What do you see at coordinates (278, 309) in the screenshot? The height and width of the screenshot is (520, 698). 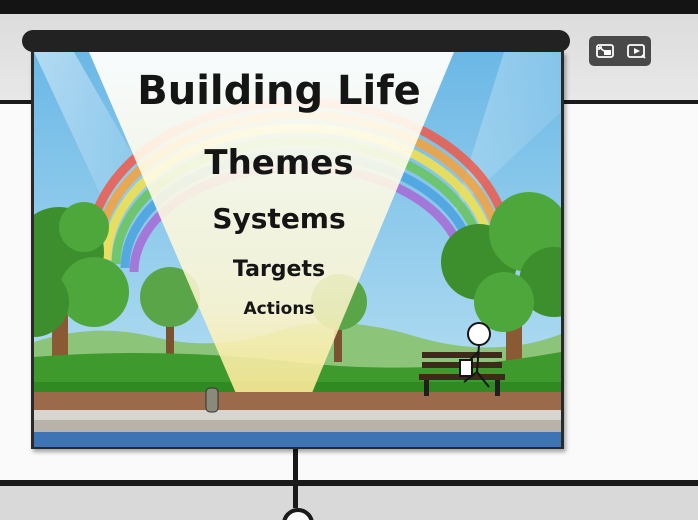 I see `slide-level-actions: Actions` at bounding box center [278, 309].